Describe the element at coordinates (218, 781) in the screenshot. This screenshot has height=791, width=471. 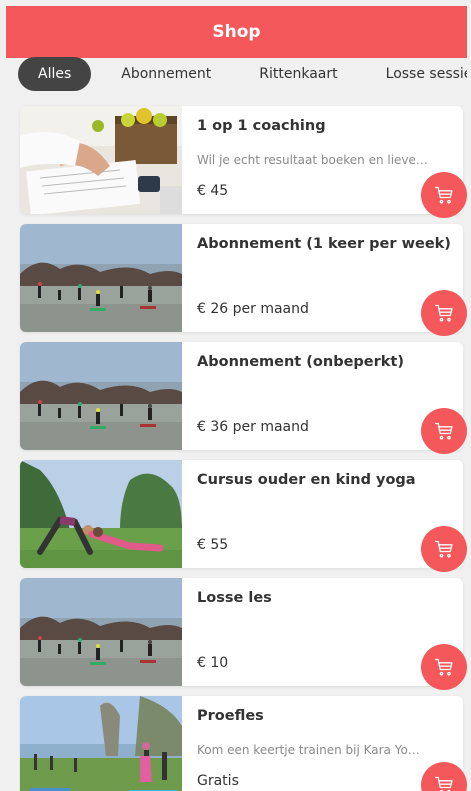
I see `product-price: Gratis` at that location.